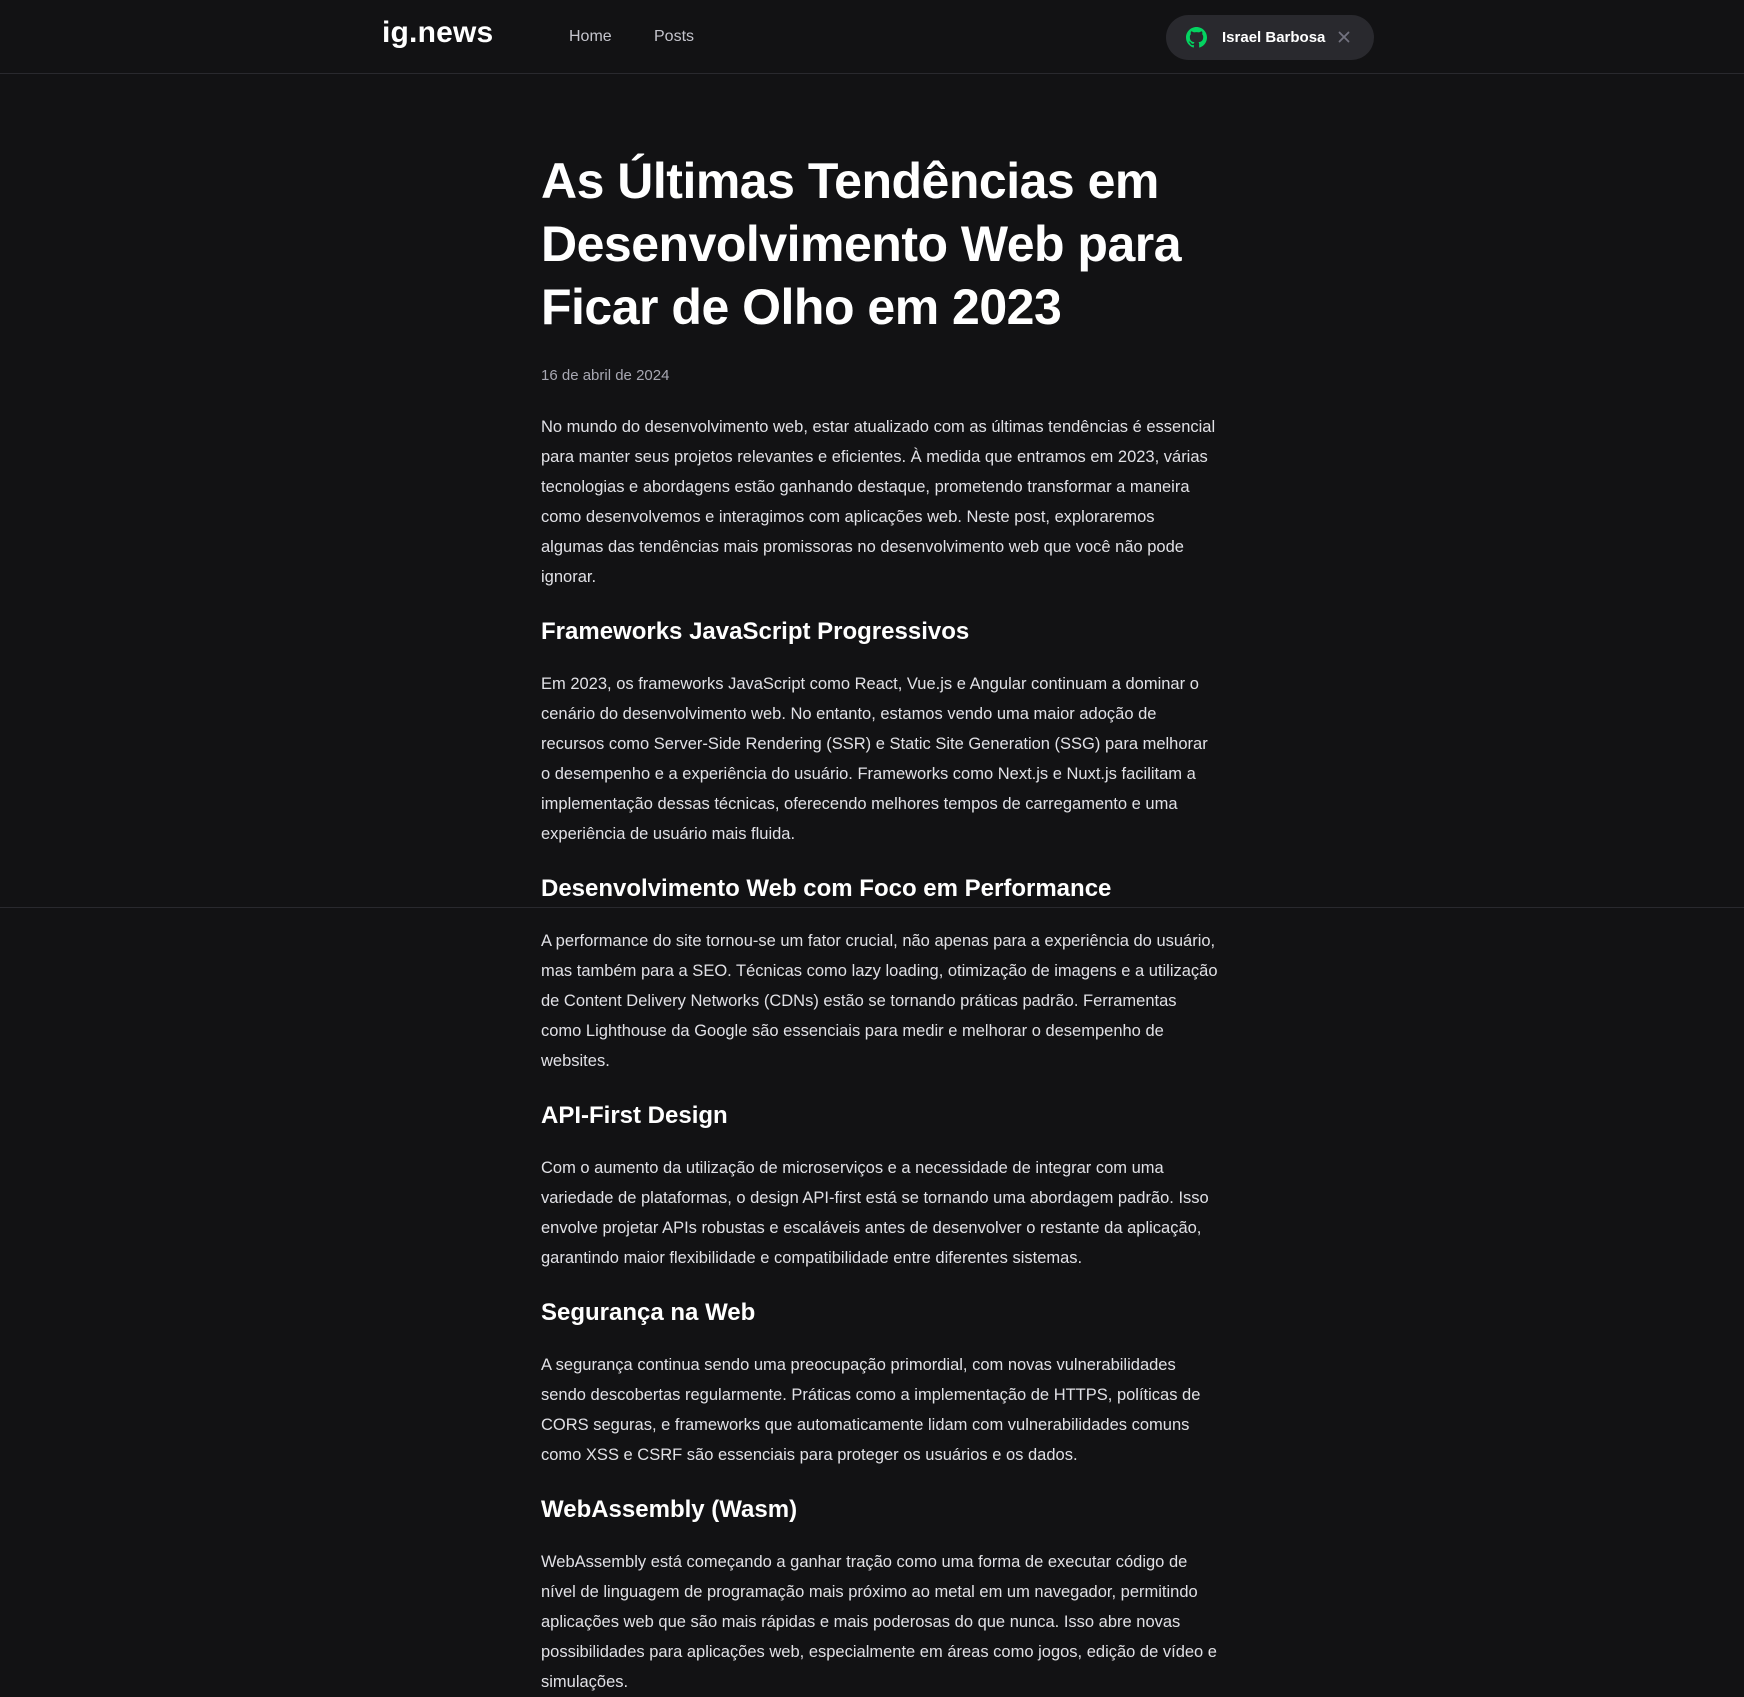 The image size is (1744, 1697). What do you see at coordinates (648, 1312) in the screenshot?
I see `section-heading: Segurança na Web` at bounding box center [648, 1312].